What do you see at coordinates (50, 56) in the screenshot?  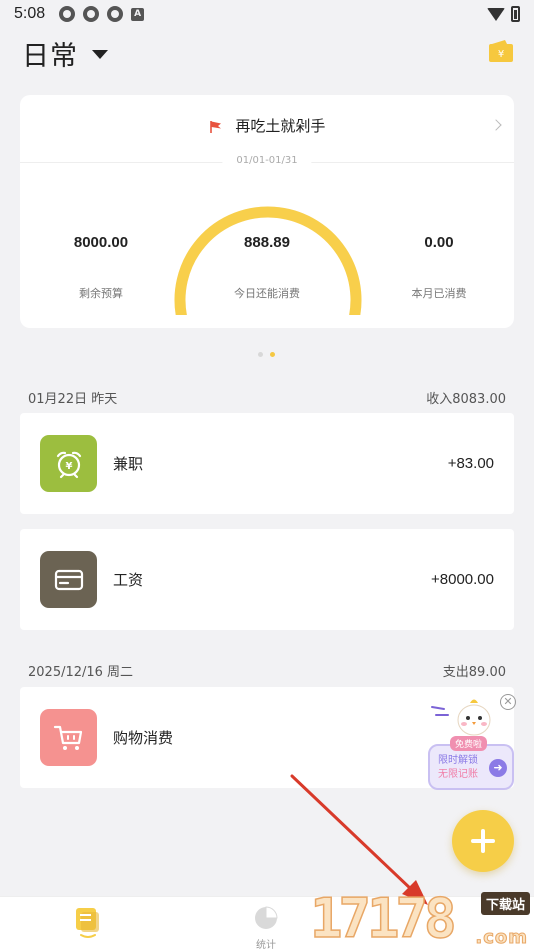 I see `page-title: 日常` at bounding box center [50, 56].